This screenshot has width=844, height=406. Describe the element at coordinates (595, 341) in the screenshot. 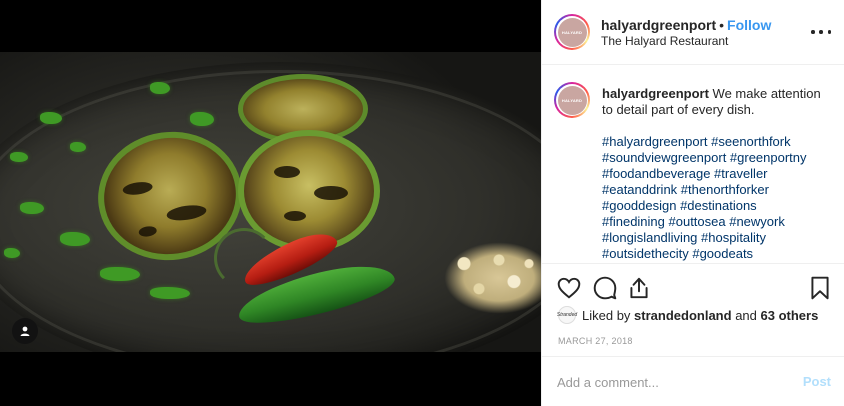

I see `post-date: MARCH 27, 2018` at that location.